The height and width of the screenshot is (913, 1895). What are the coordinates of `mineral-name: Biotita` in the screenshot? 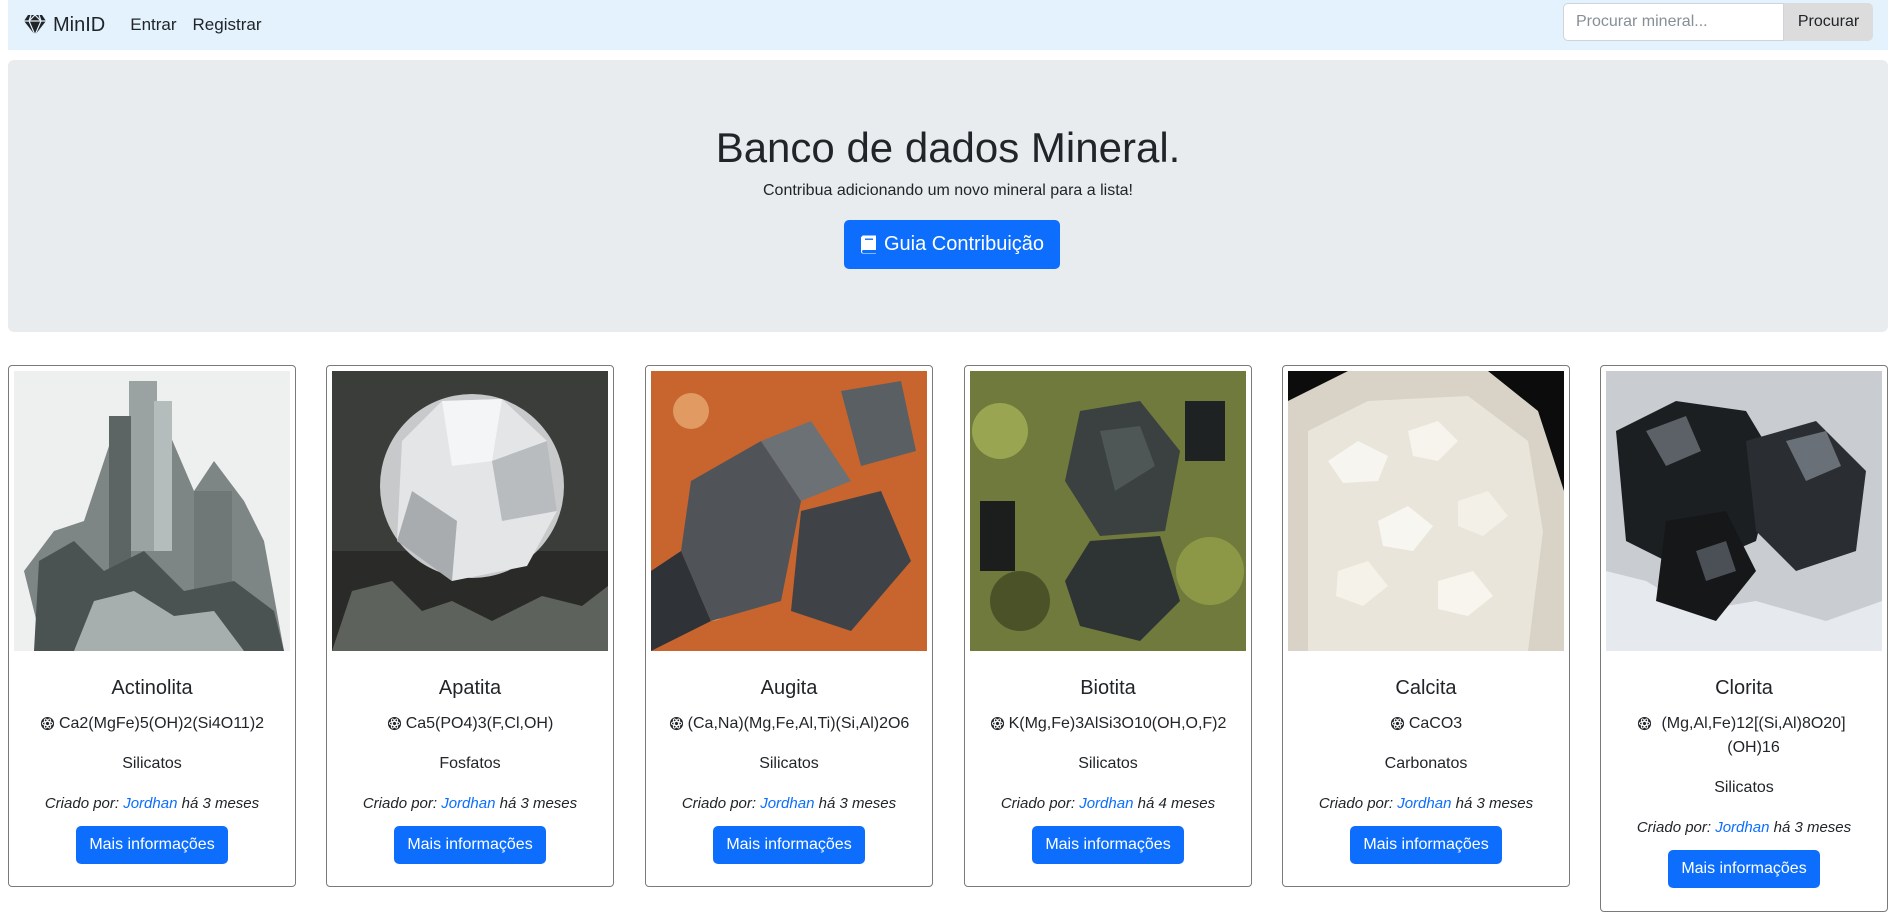 It's located at (1108, 688).